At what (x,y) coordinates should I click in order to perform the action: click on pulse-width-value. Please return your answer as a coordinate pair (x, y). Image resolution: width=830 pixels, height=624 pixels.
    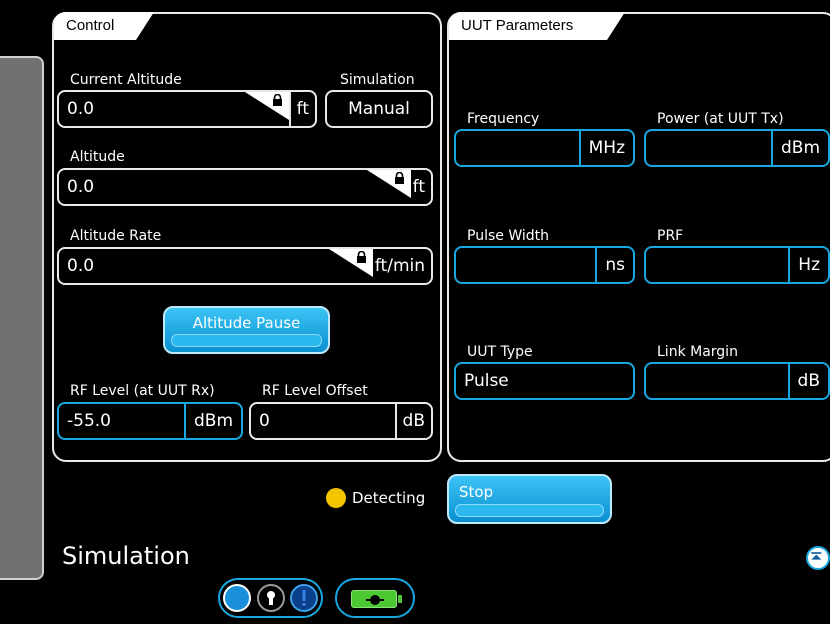
    Looking at the image, I should click on (525, 265).